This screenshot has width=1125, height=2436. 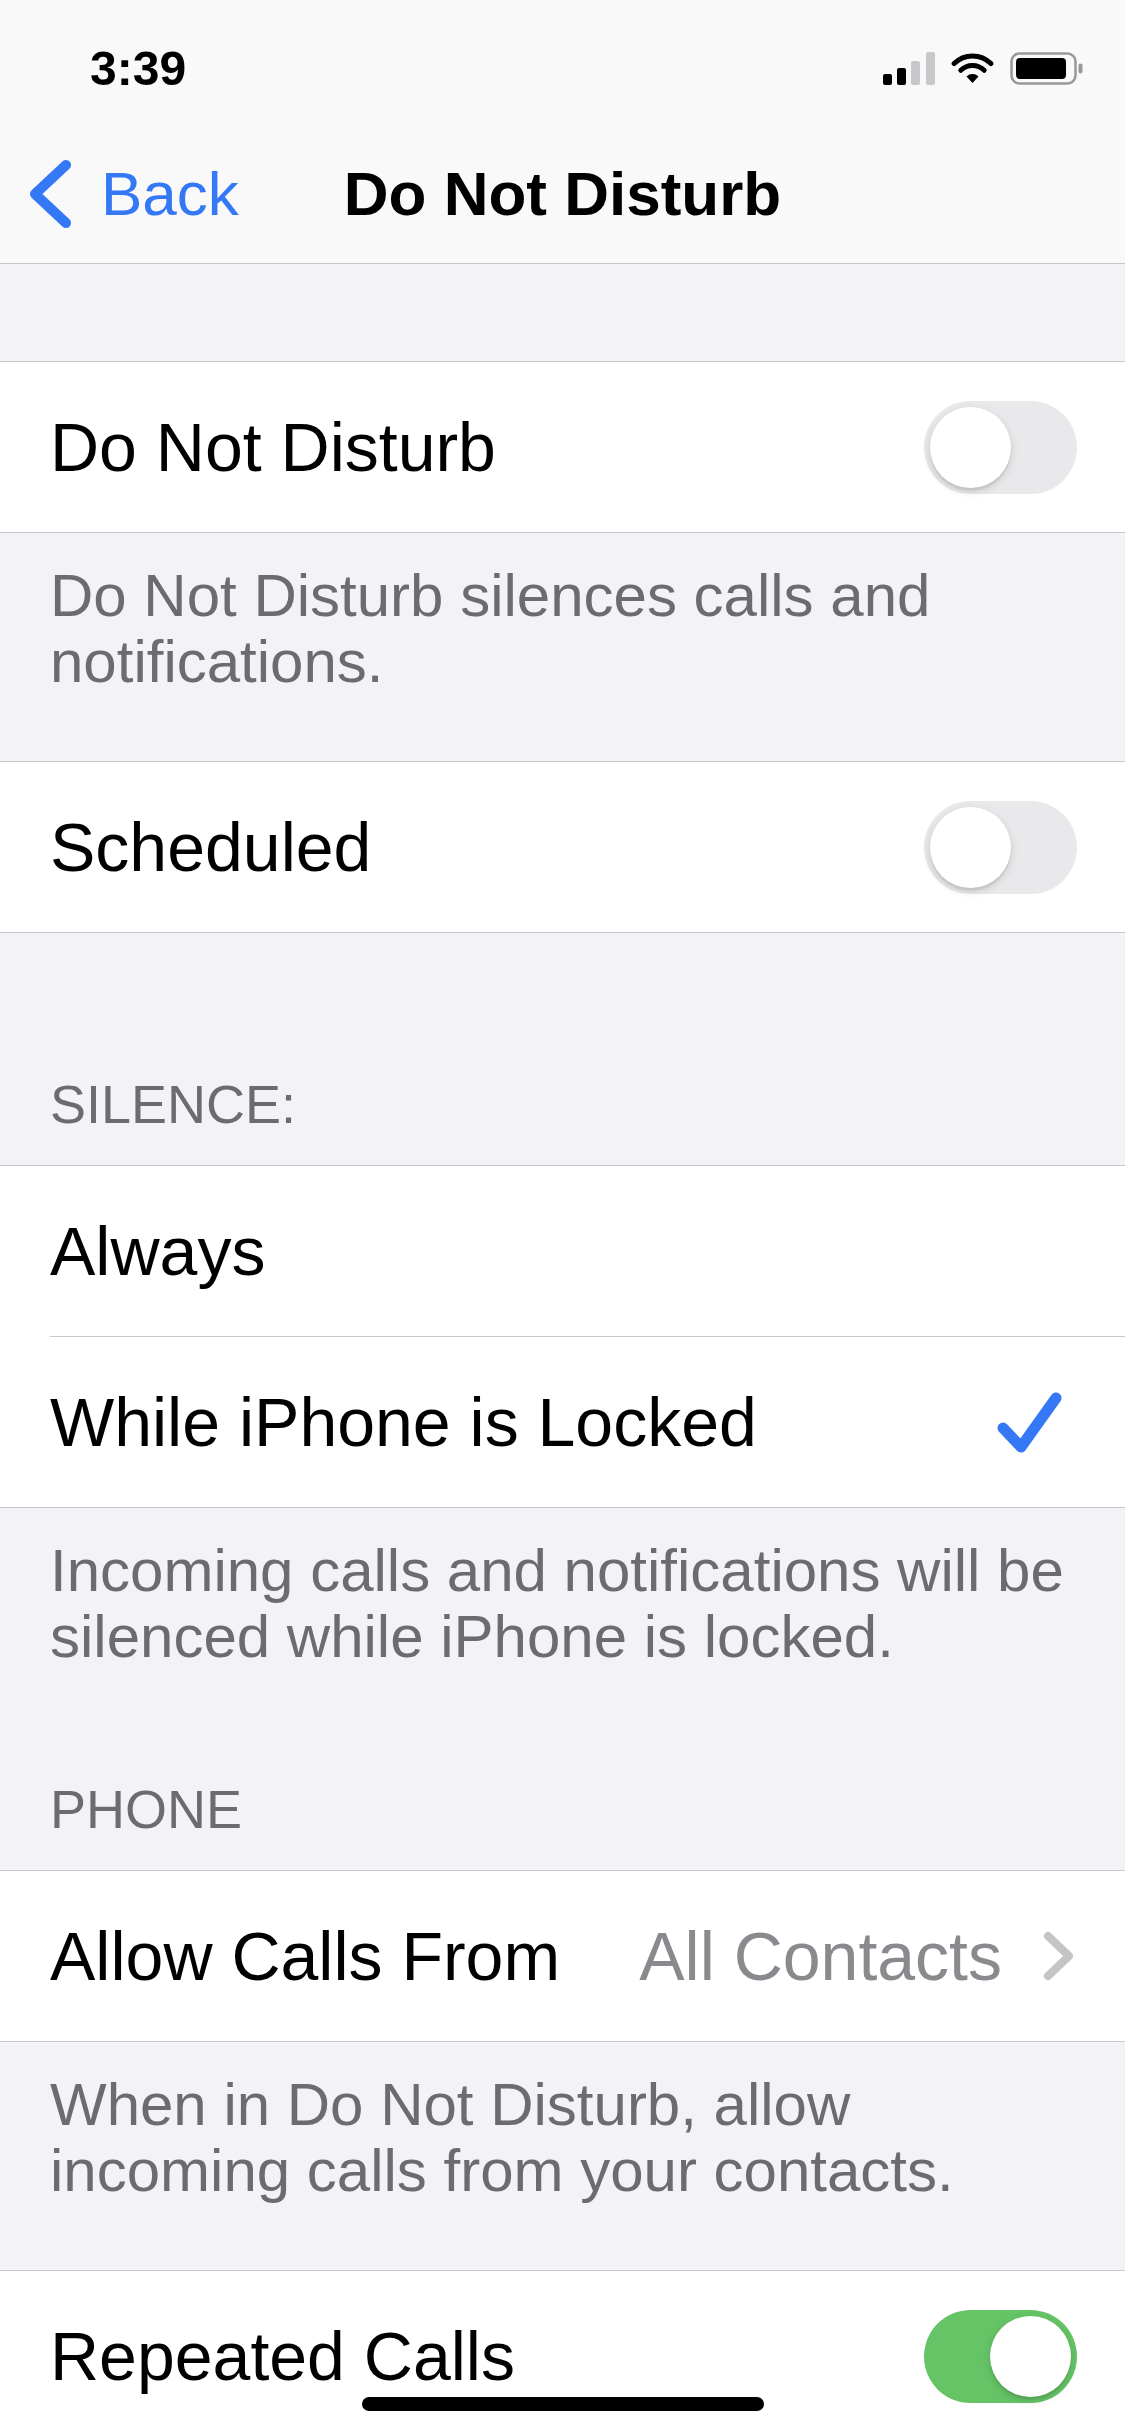 What do you see at coordinates (562, 1956) in the screenshot?
I see `disclosure-row: Allow Calls From All Contacts` at bounding box center [562, 1956].